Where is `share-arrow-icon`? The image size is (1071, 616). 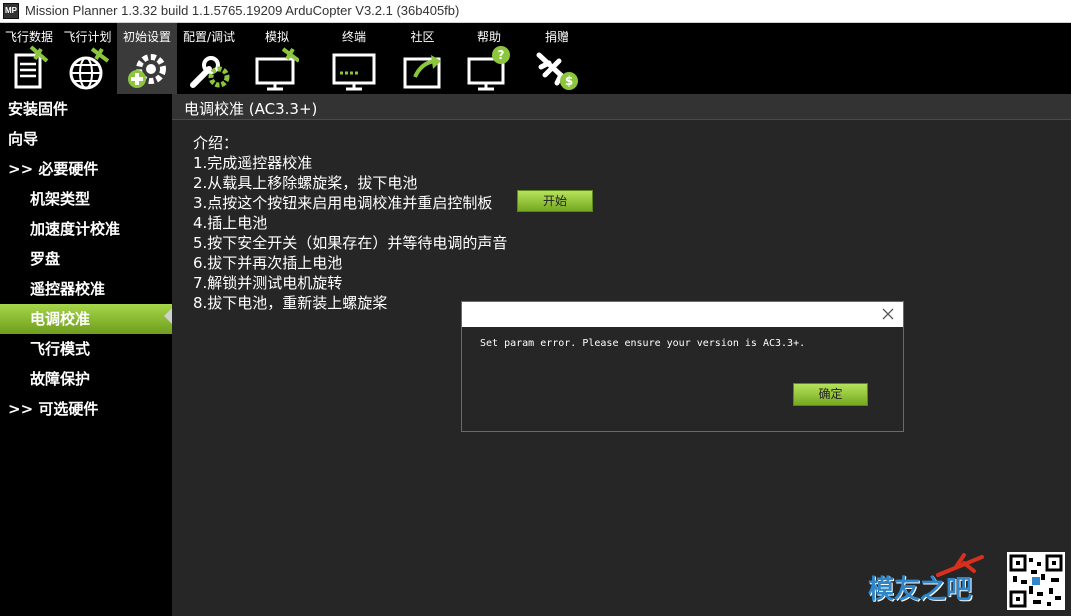
share-arrow-icon is located at coordinates (422, 72).